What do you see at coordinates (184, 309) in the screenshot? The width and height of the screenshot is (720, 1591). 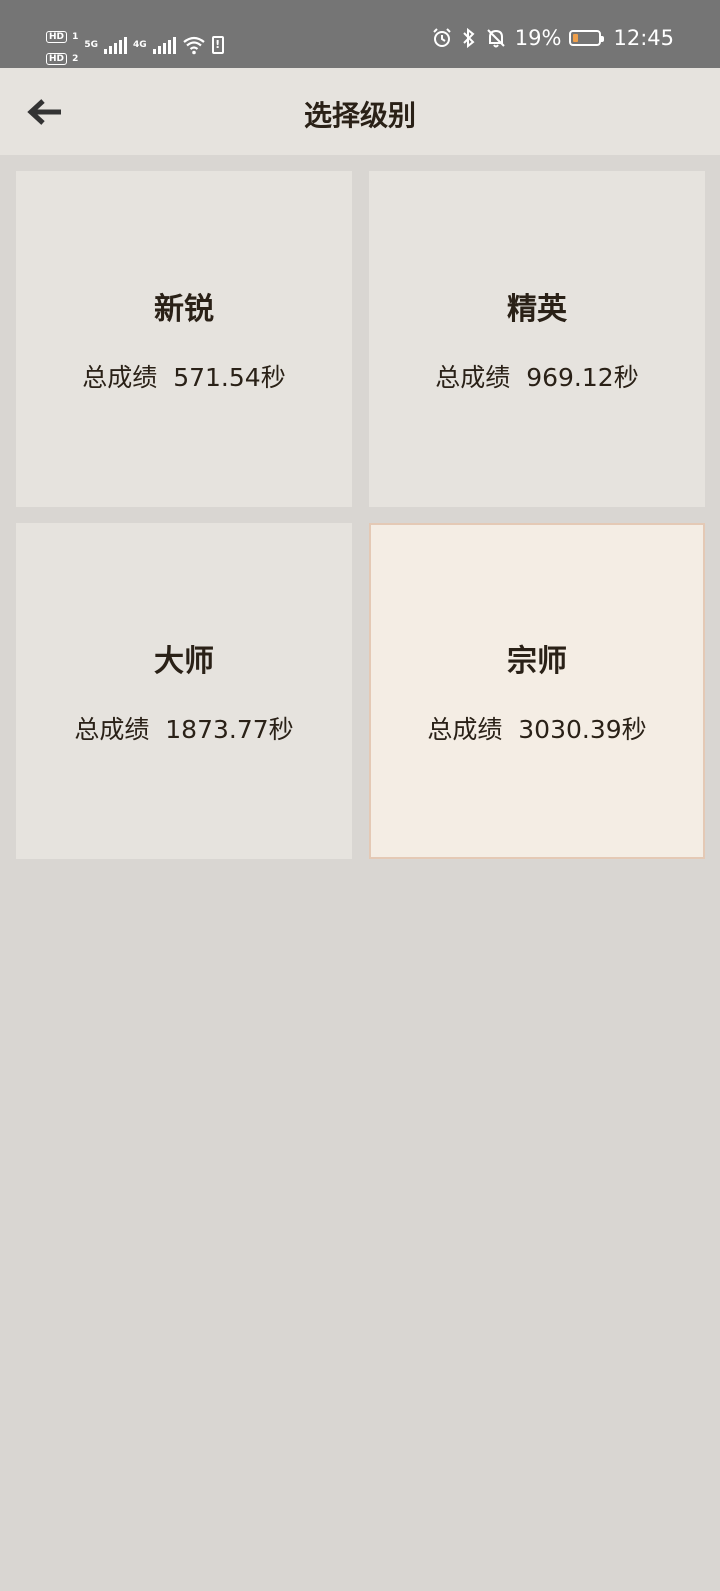 I see `level-name: 新锐` at bounding box center [184, 309].